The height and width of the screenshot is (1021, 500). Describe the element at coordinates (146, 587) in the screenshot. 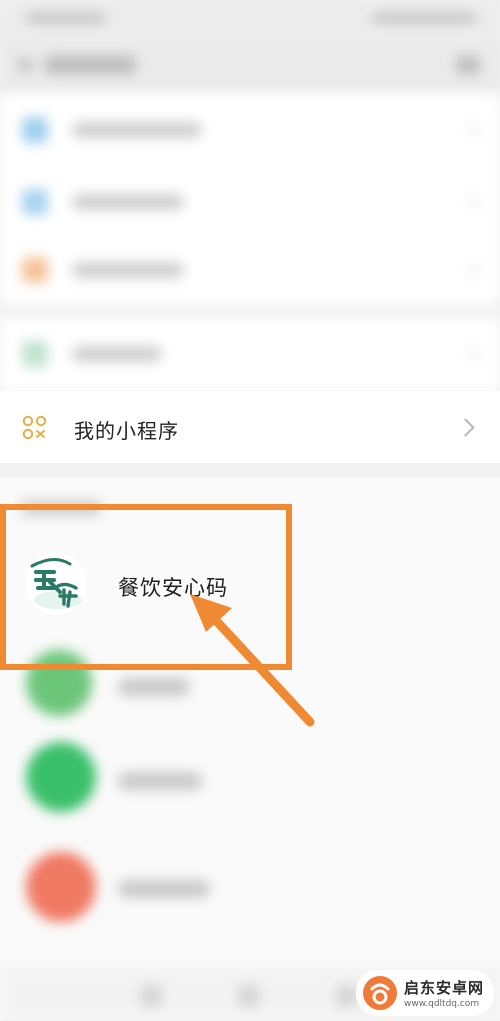

I see `highlight-box` at that location.